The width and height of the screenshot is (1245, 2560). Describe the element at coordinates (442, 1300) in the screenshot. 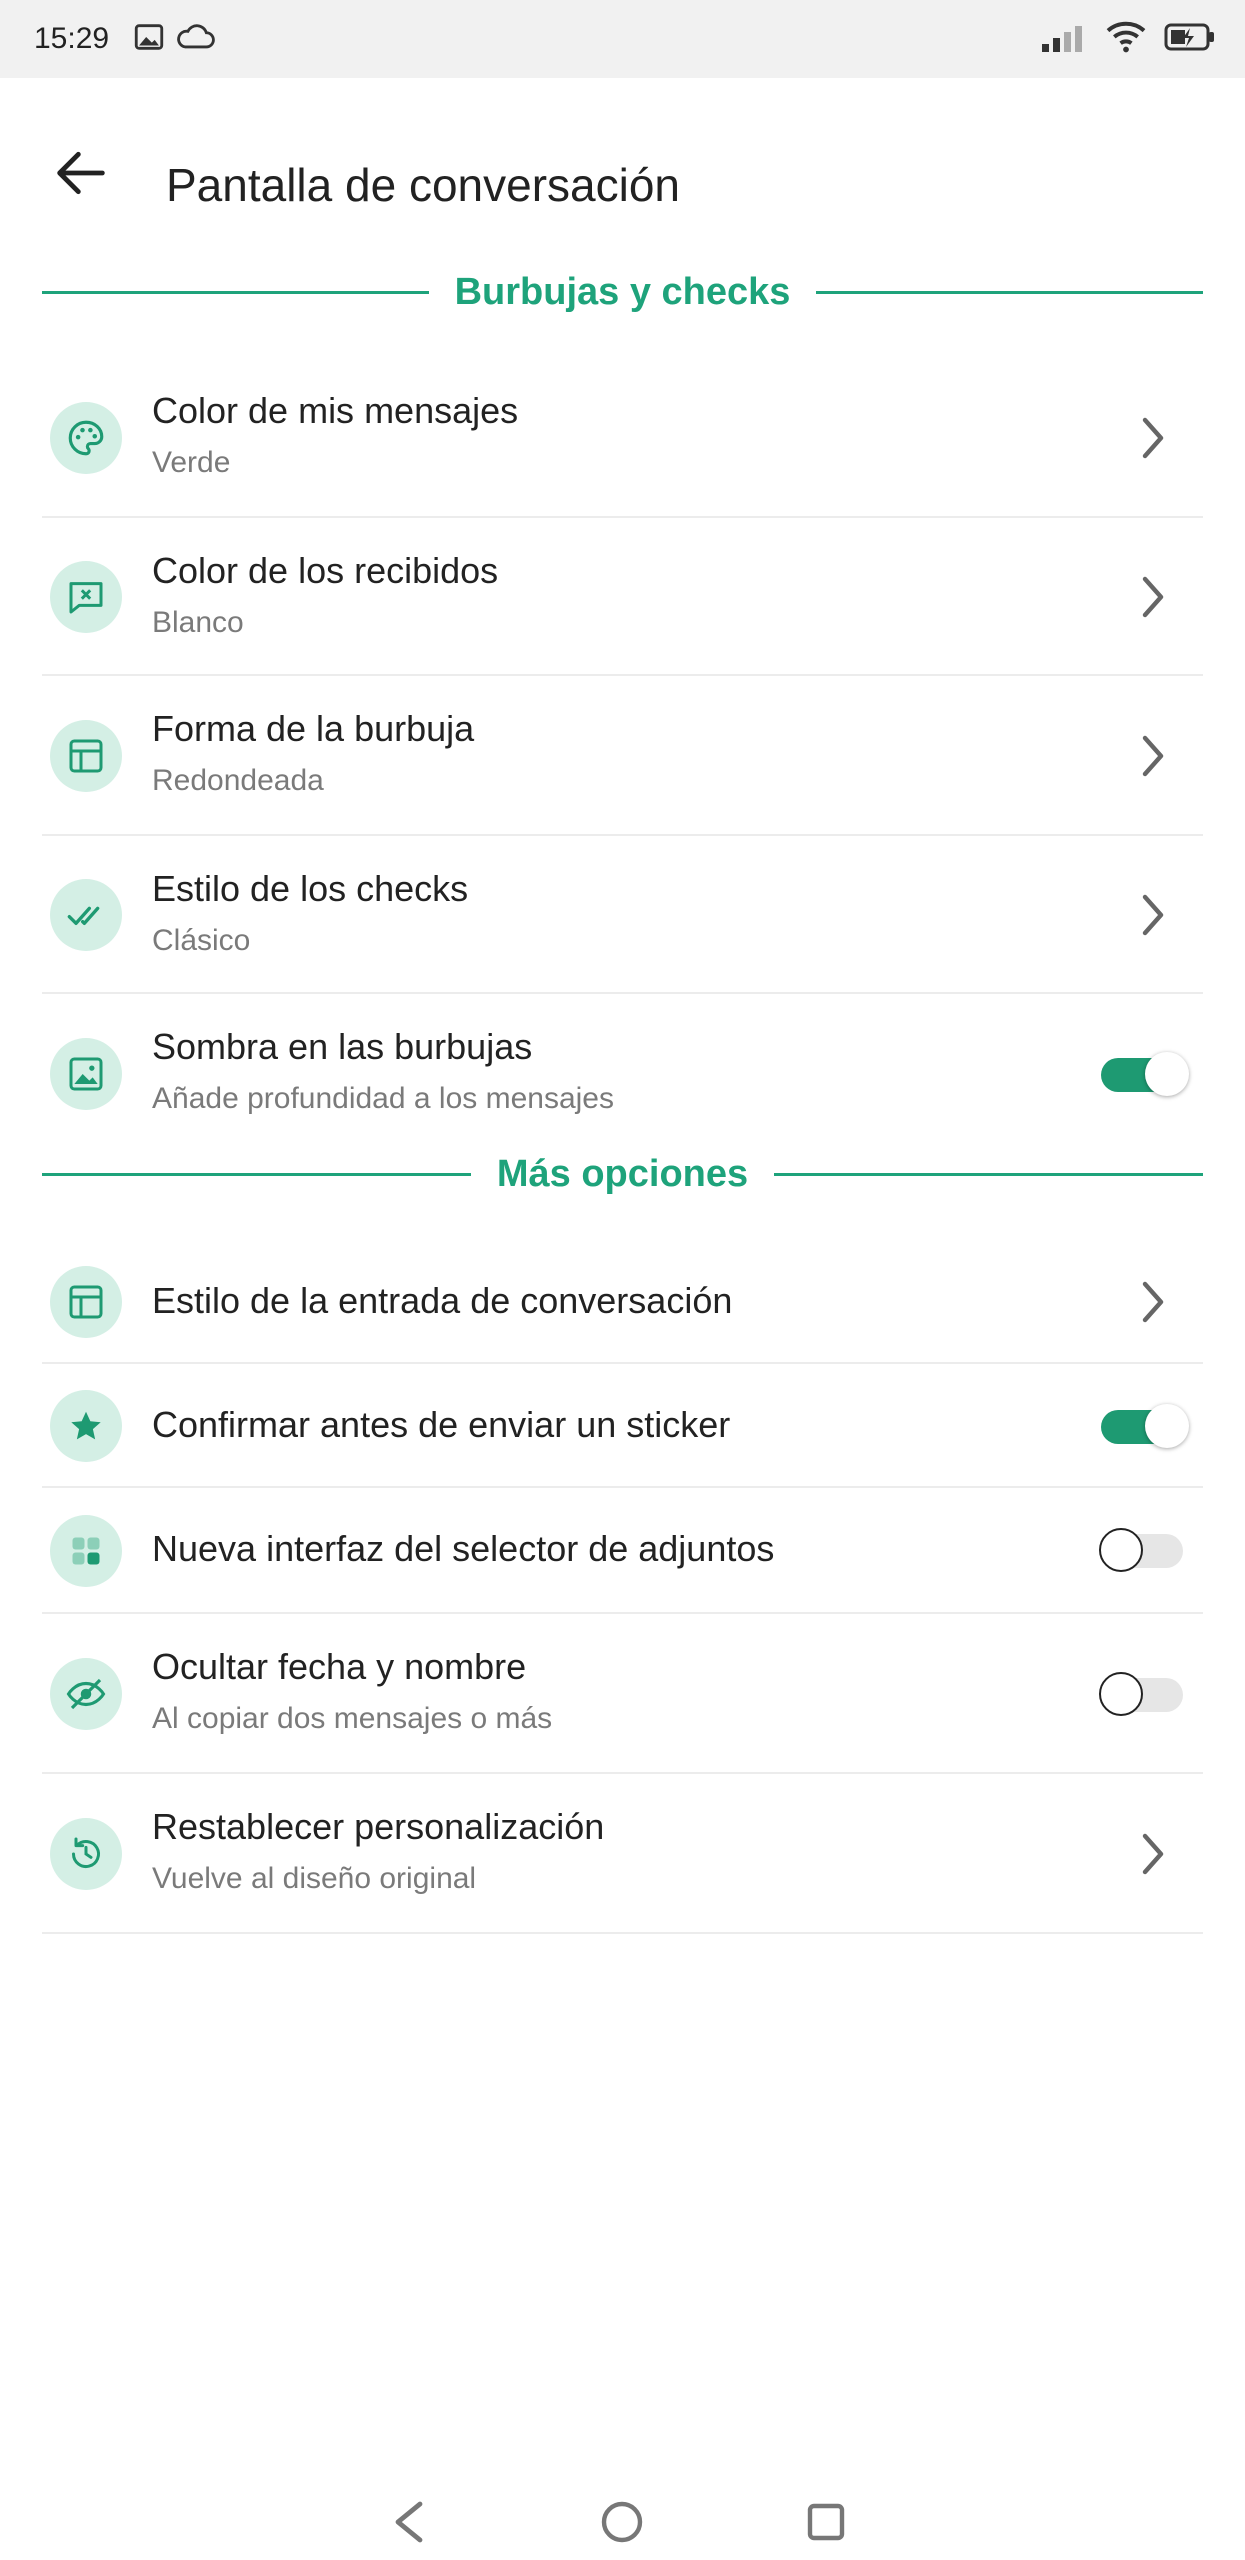

I see `setting-title: Estilo de la entrada de conversación` at that location.